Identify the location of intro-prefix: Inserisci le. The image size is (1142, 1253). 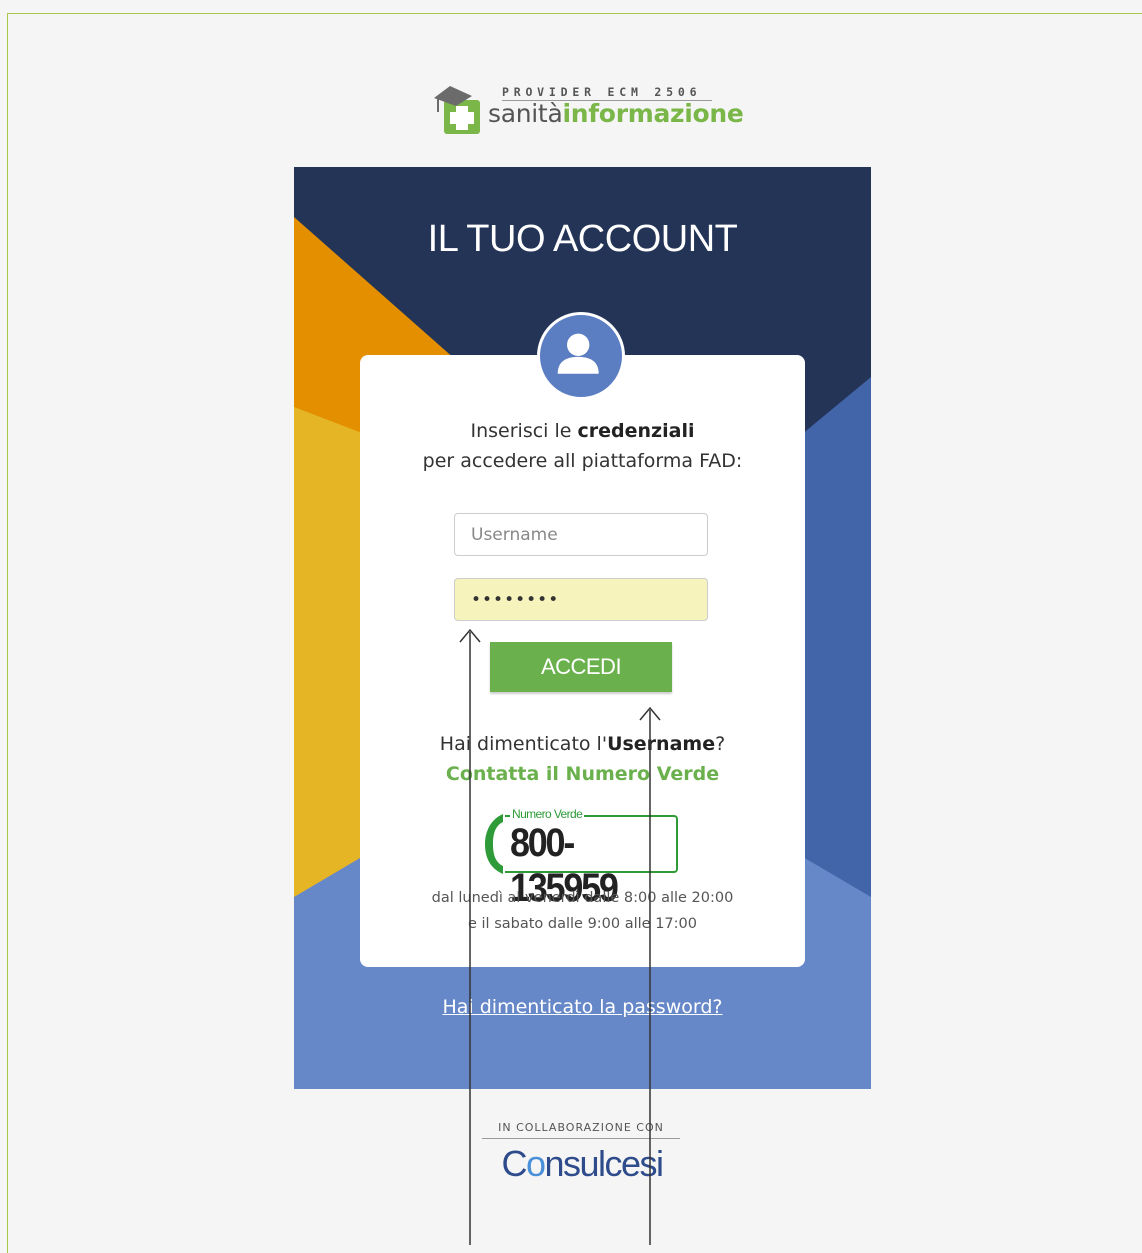
(524, 431).